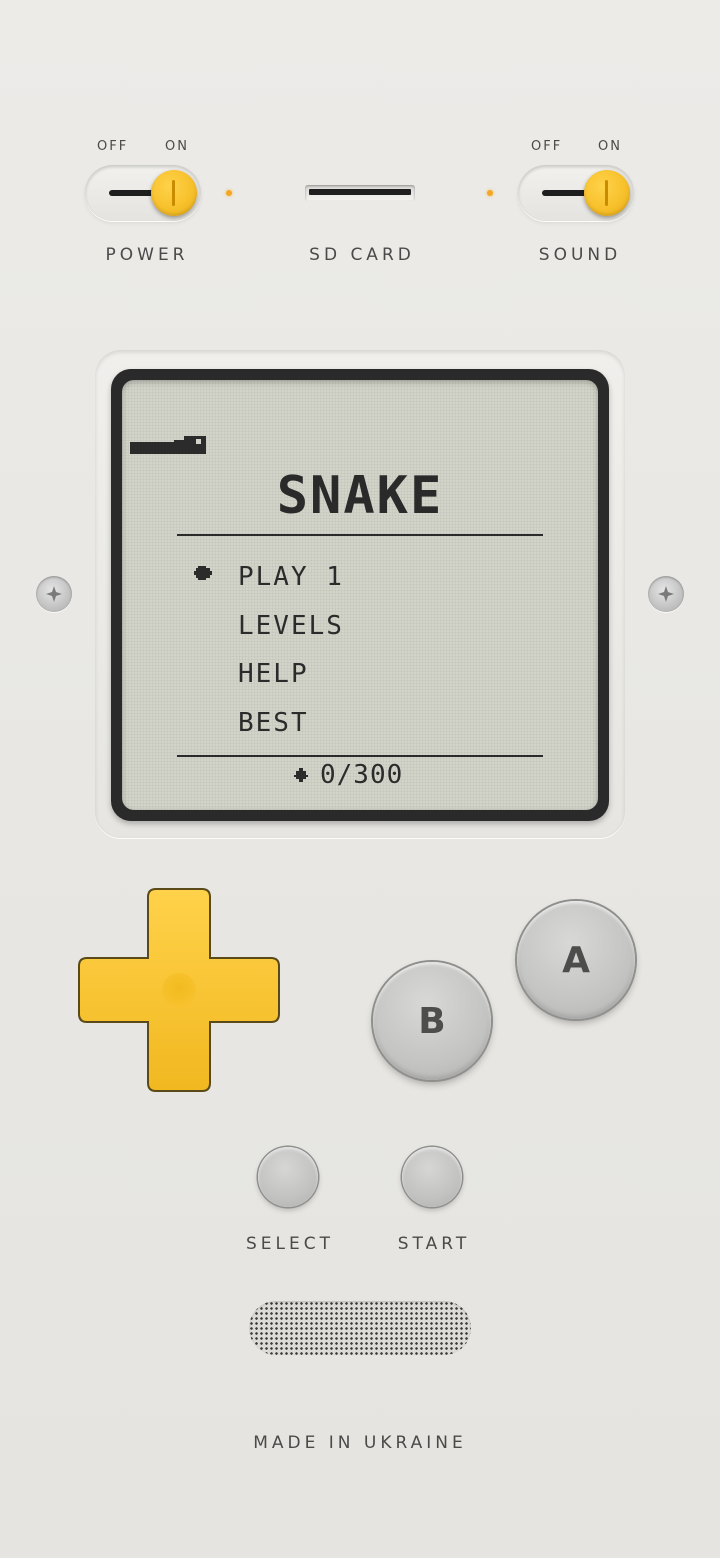 The image size is (720, 1558). Describe the element at coordinates (290, 1244) in the screenshot. I see `select-label: SELECT` at that location.